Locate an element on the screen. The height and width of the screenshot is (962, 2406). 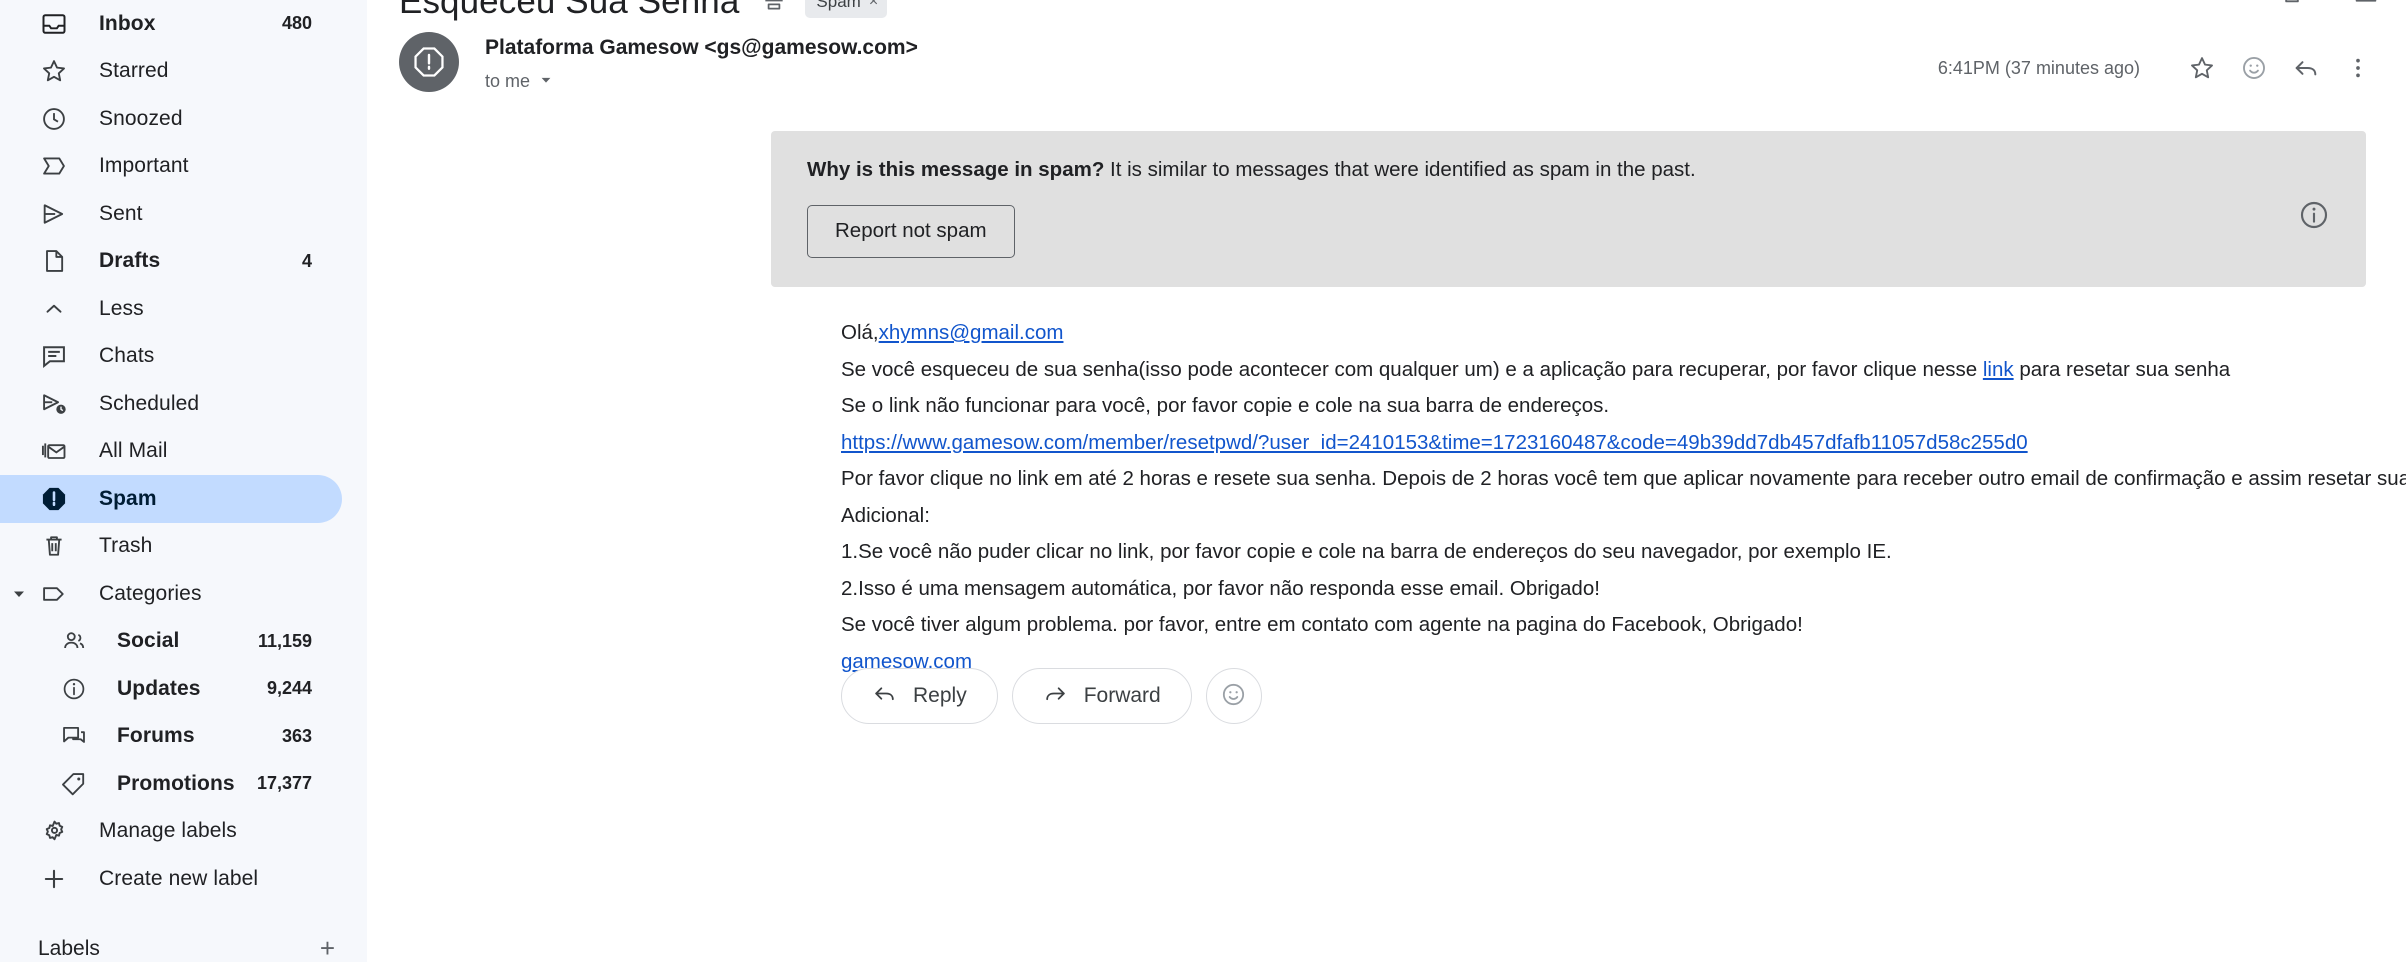
subject-row: Esqueceu Sua Senha Spam × is located at coordinates (1382, 15).